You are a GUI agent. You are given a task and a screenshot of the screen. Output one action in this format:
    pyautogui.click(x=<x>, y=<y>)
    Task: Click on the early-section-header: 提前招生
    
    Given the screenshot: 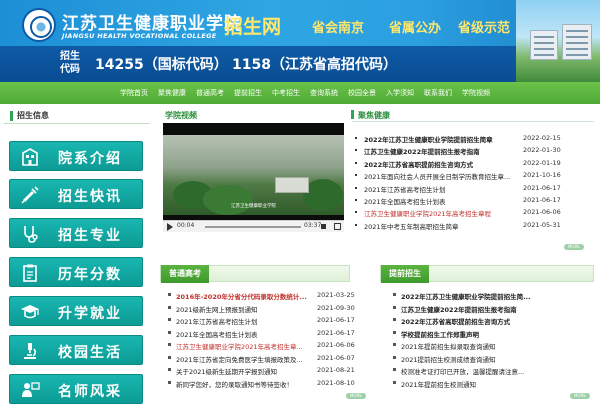 What is the action you would take?
    pyautogui.click(x=487, y=274)
    